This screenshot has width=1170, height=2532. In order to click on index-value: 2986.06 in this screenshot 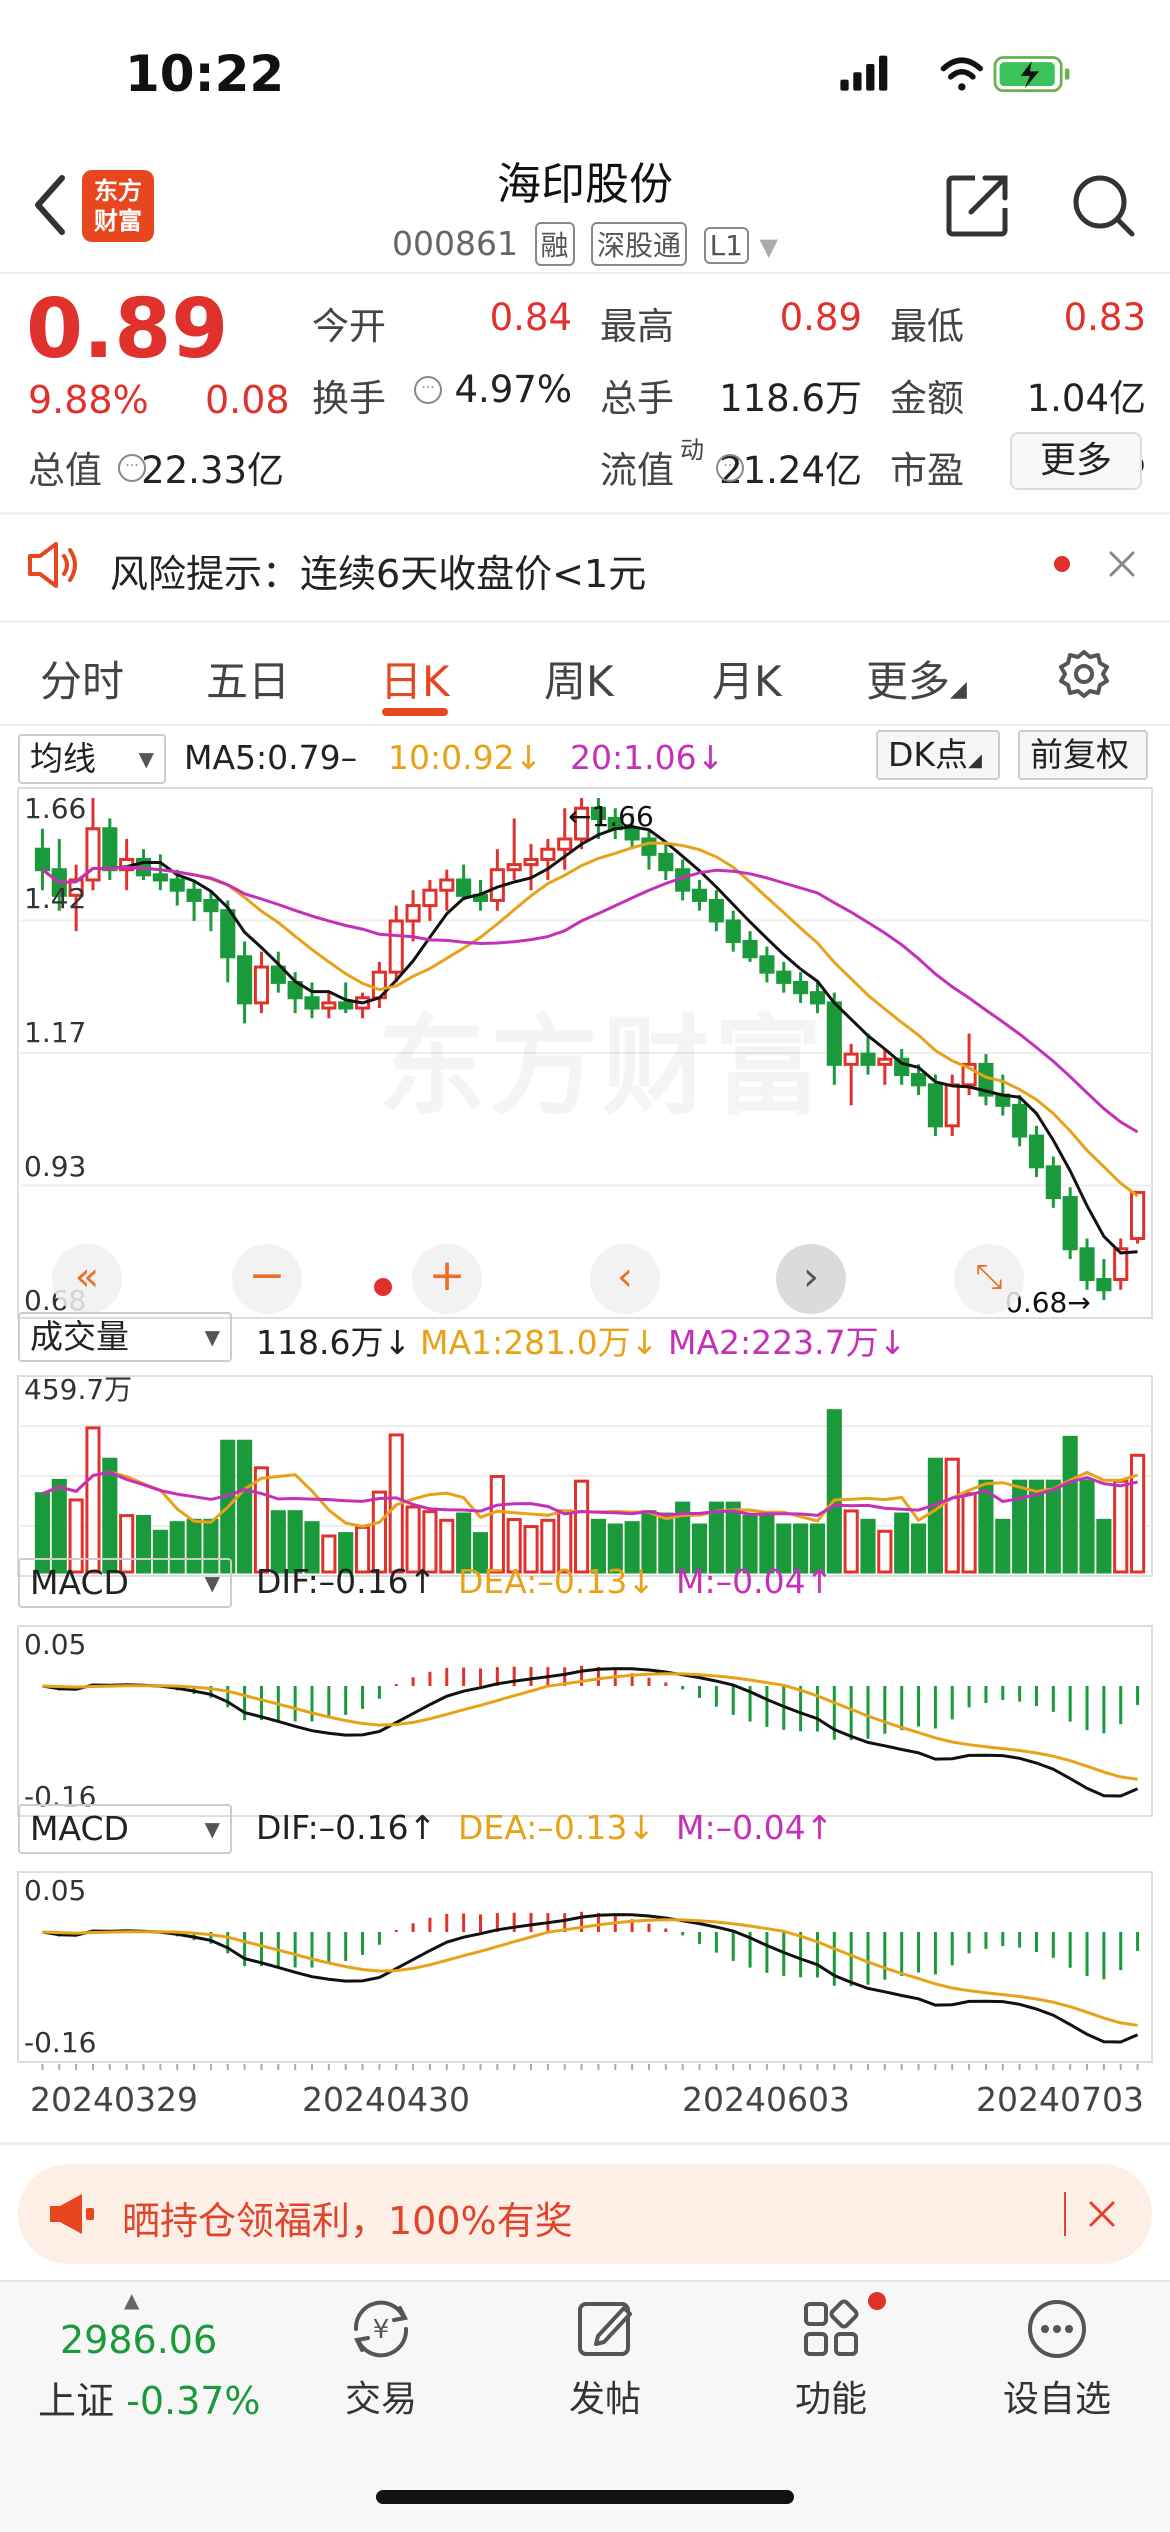, I will do `click(138, 2340)`.